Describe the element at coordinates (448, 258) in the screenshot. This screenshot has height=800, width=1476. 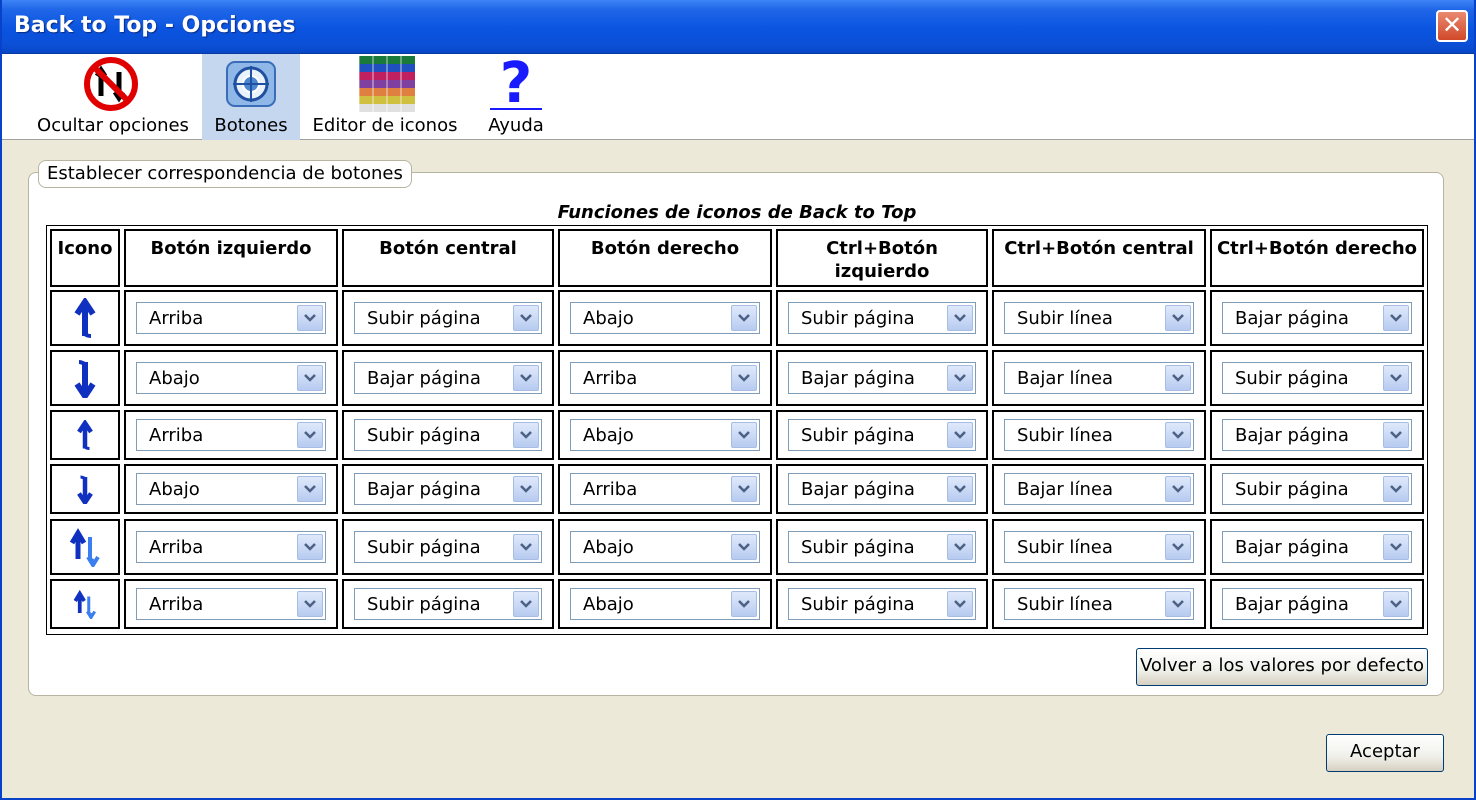
I see `column-header: Botón central` at that location.